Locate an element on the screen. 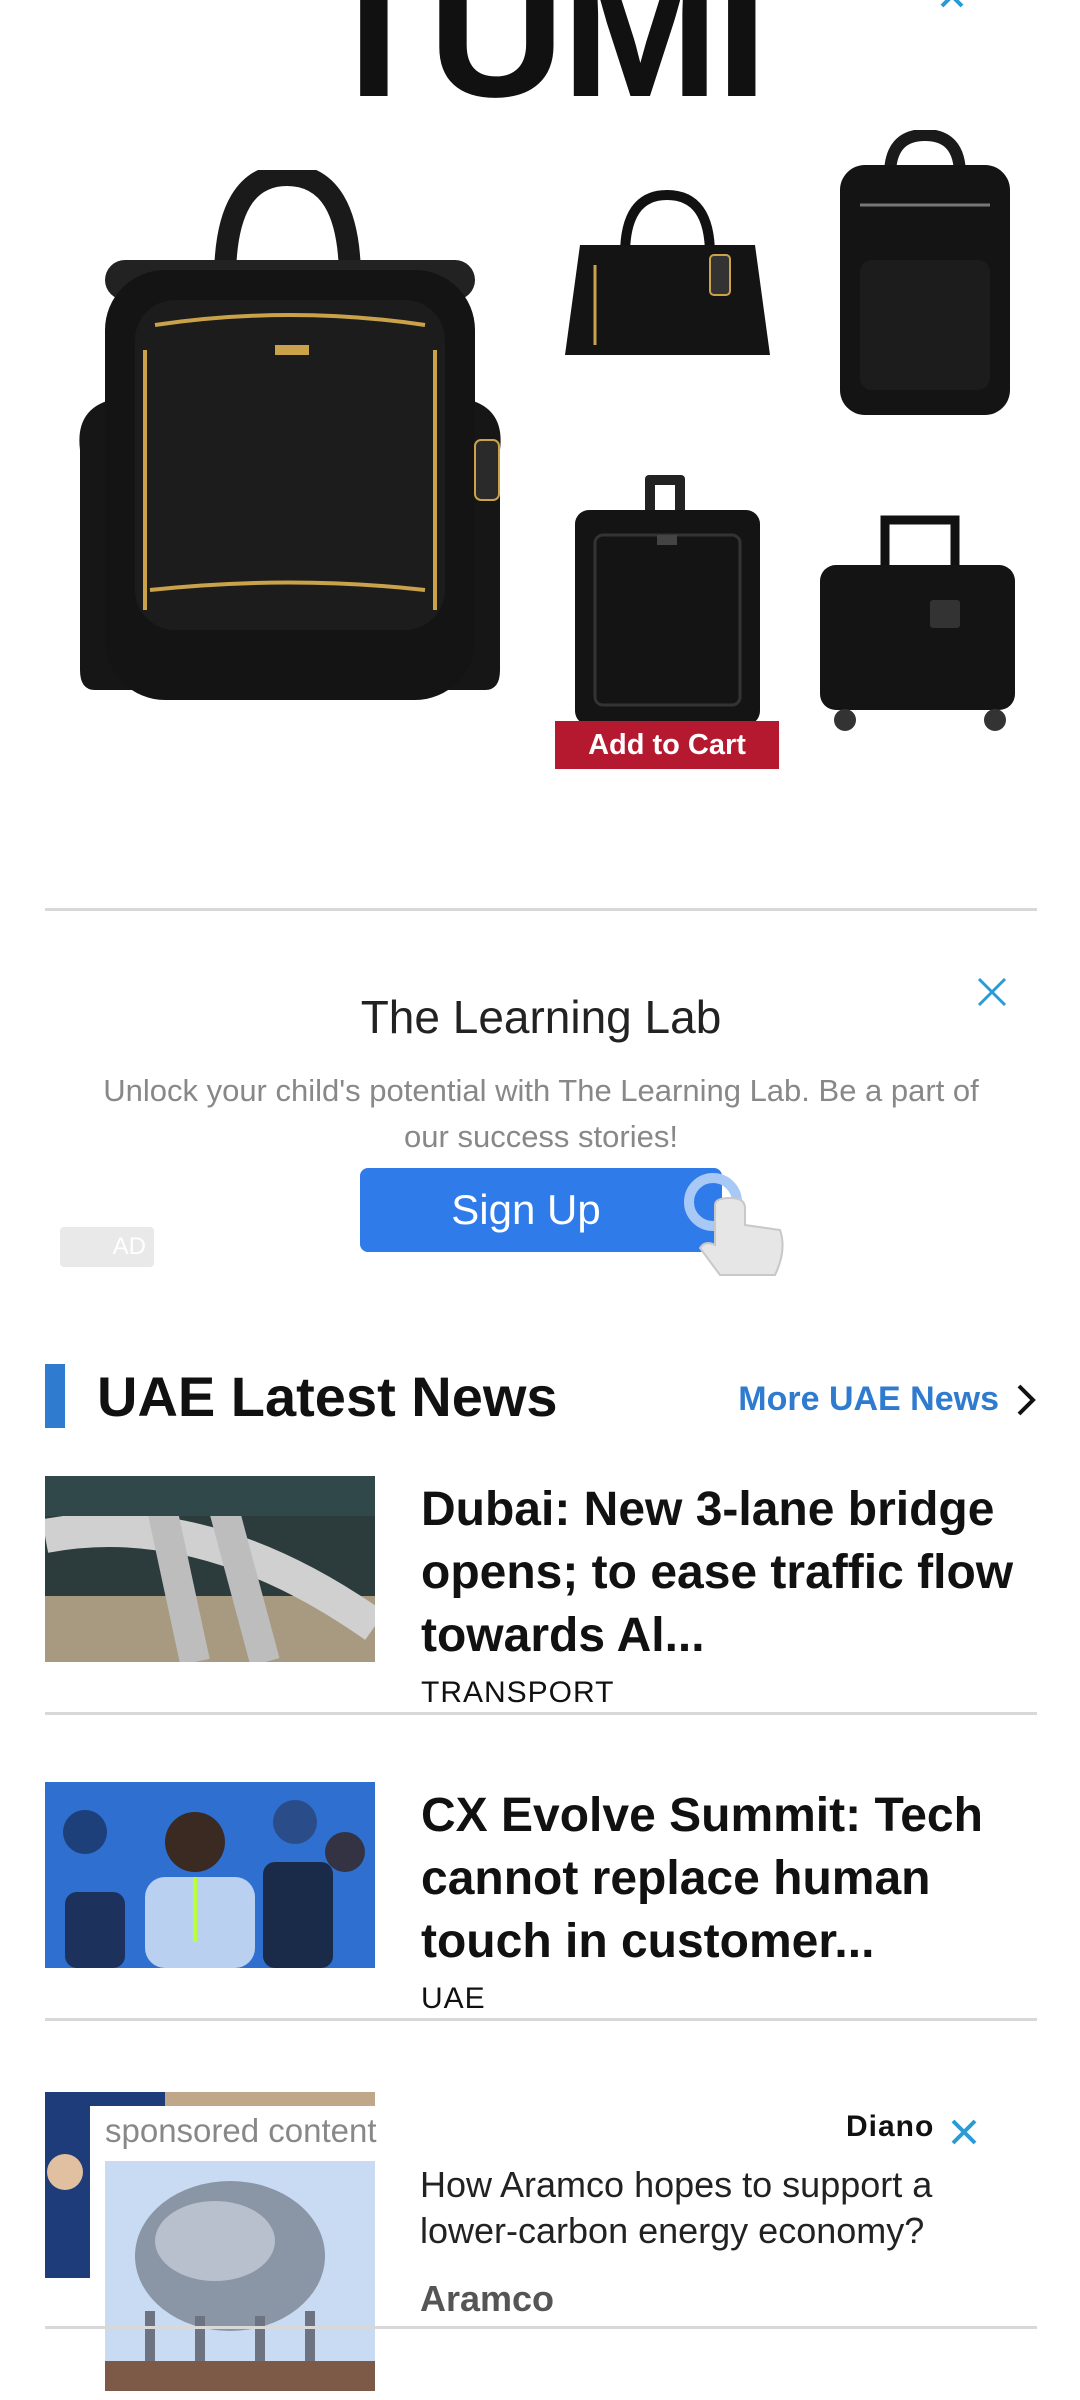 The image size is (1080, 2400). svg-text: TUMI is located at coordinates (540, 50).